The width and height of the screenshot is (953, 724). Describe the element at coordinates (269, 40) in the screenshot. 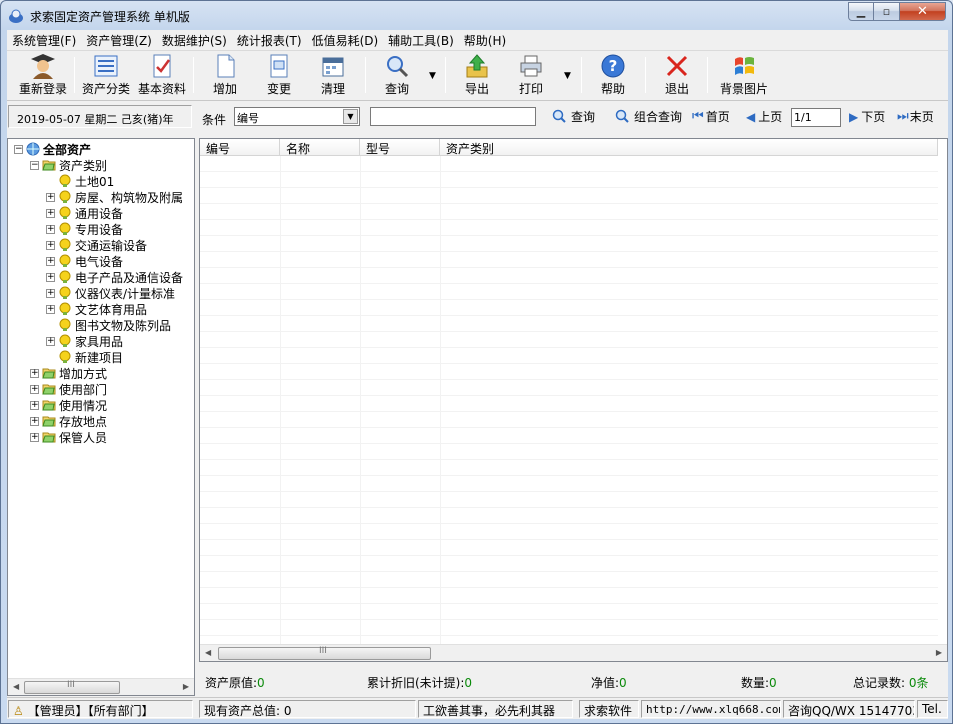

I see `menu-report: 统计报表(T)` at that location.